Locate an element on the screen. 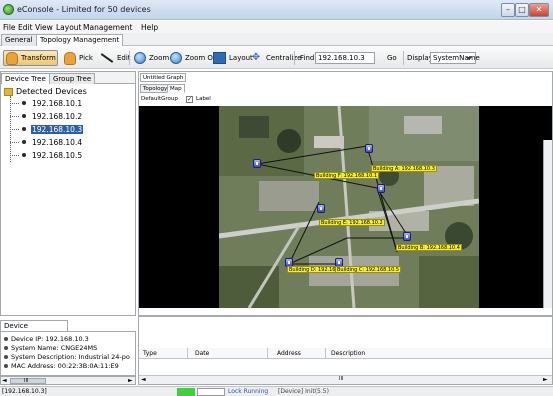  centralize-label: Centralize is located at coordinates (284, 58).